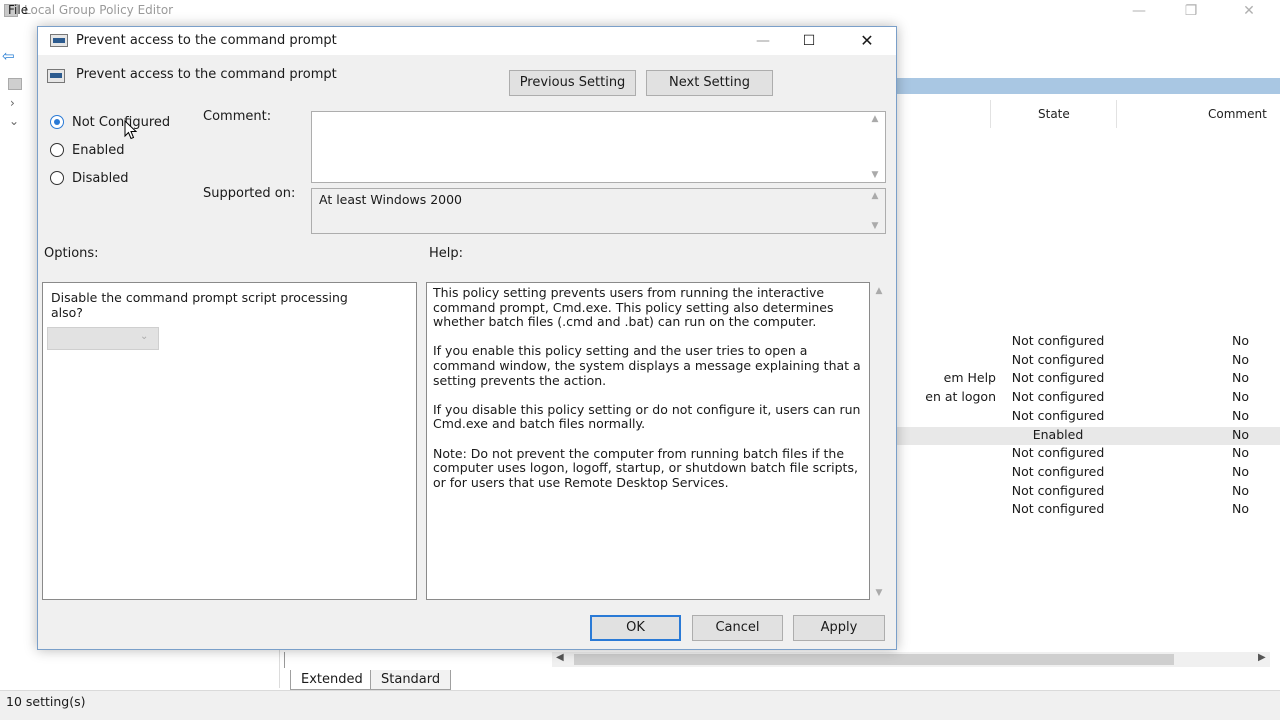 The height and width of the screenshot is (720, 1280). Describe the element at coordinates (1139, 11) in the screenshot. I see `main-minimize-button: —` at that location.